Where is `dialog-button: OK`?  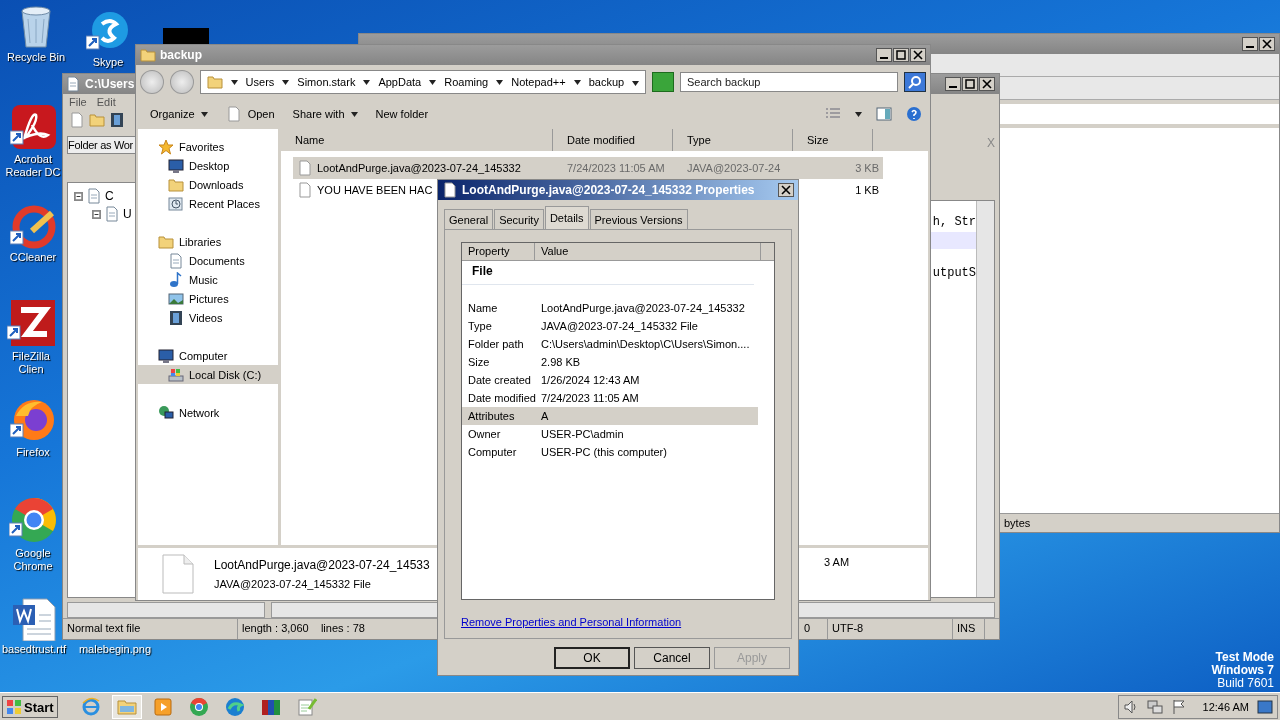
dialog-button: OK is located at coordinates (592, 658).